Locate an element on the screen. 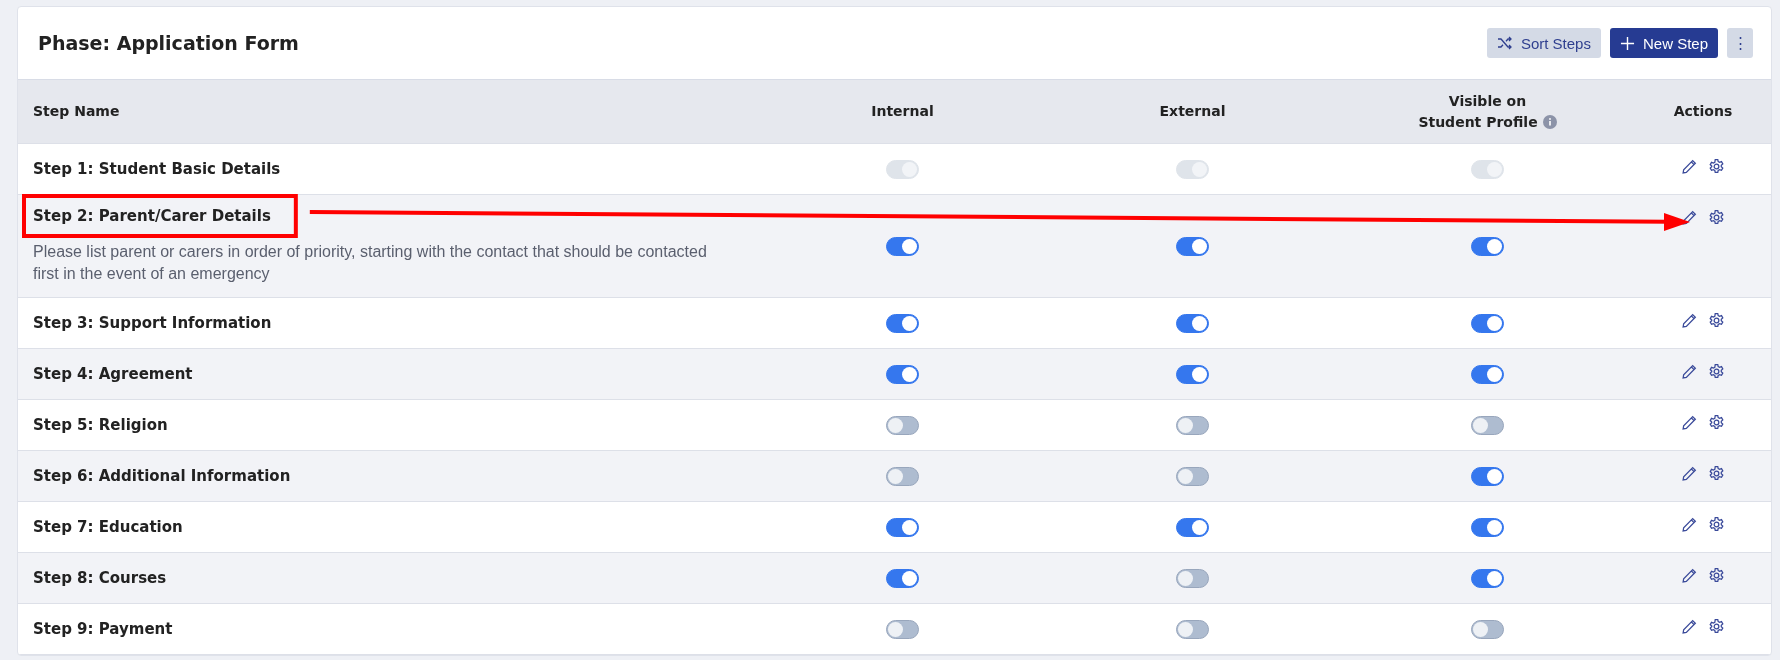  step-name: Step 6: Additional Information is located at coordinates (162, 476).